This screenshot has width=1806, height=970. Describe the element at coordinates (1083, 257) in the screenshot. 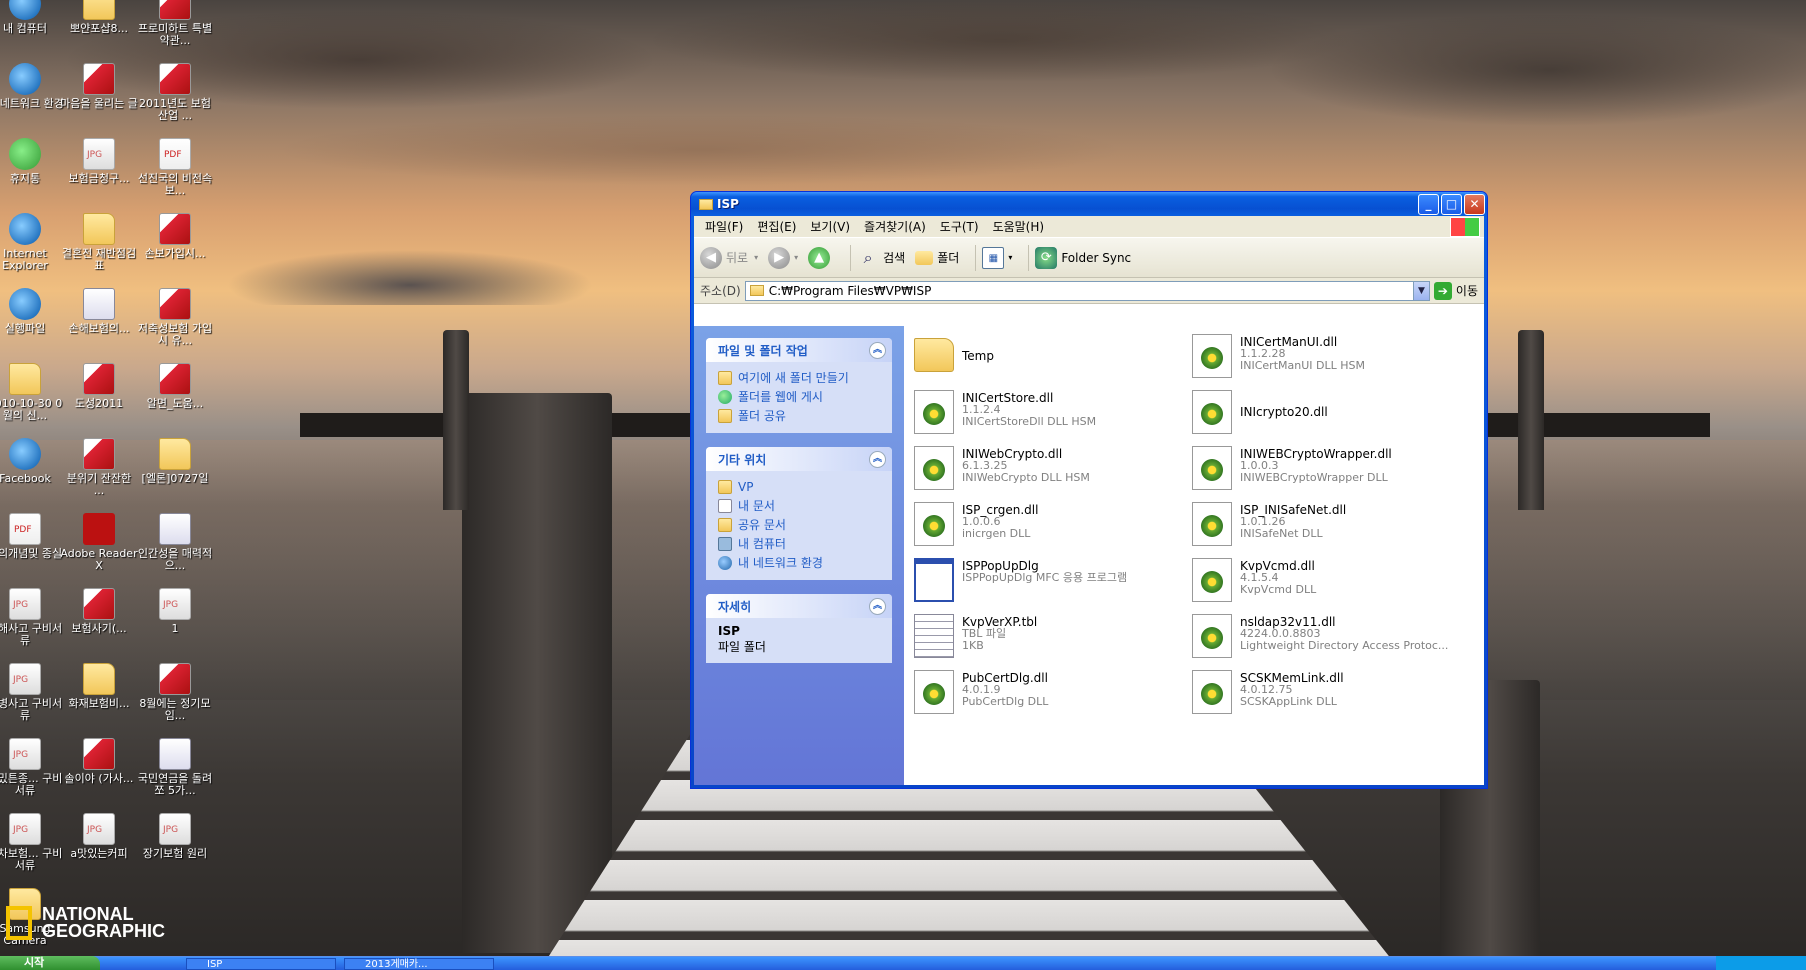

I see `folder-sync-button: ⟳ Folder Sync` at that location.